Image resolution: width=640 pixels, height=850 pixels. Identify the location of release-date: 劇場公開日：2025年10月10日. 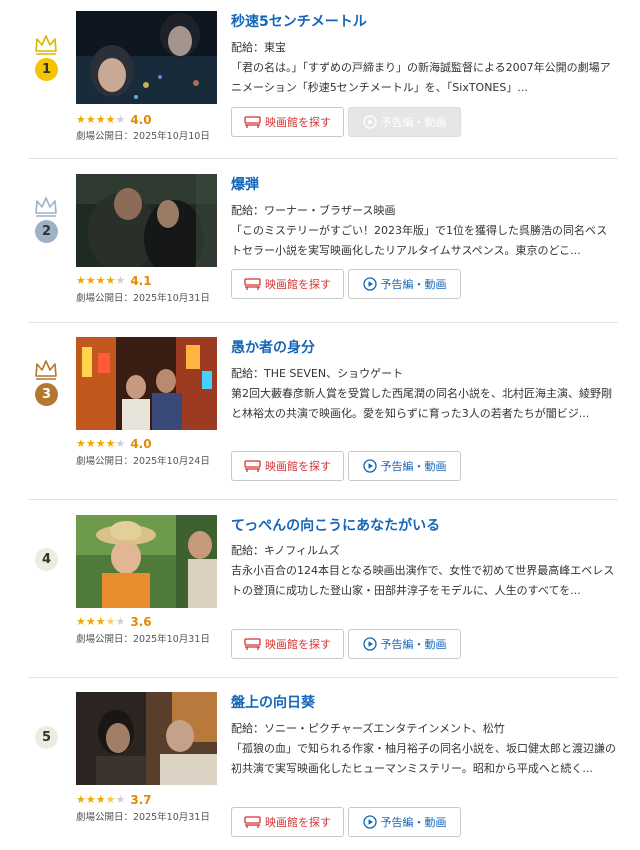
(143, 136).